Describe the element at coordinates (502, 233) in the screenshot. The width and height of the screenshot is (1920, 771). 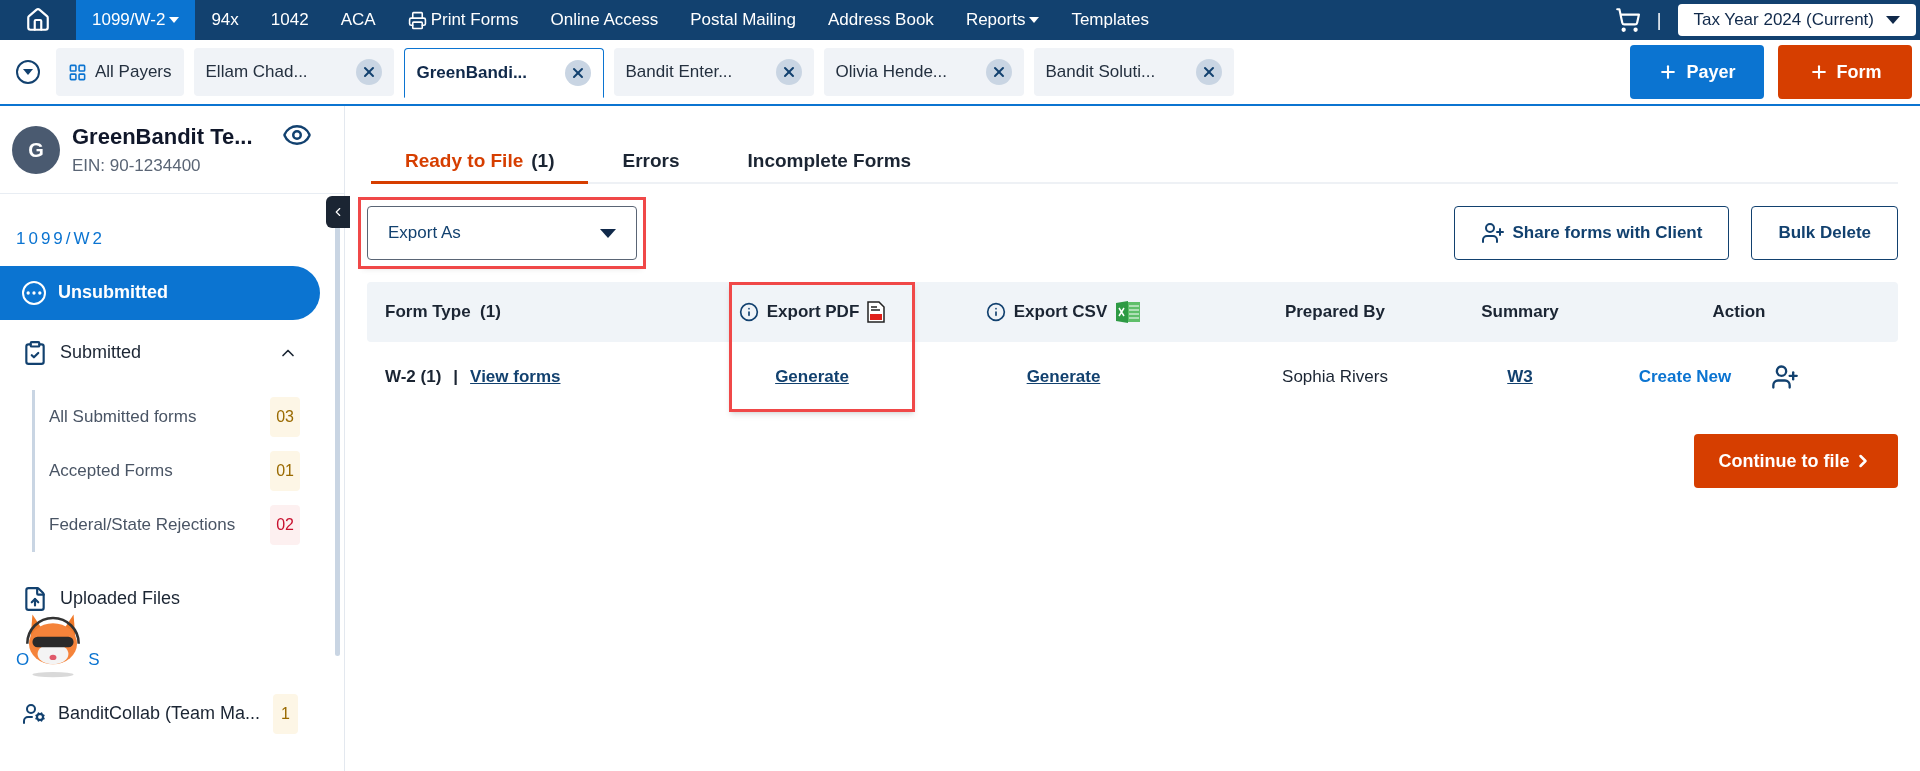
I see `export-dropdown: Export As` at that location.